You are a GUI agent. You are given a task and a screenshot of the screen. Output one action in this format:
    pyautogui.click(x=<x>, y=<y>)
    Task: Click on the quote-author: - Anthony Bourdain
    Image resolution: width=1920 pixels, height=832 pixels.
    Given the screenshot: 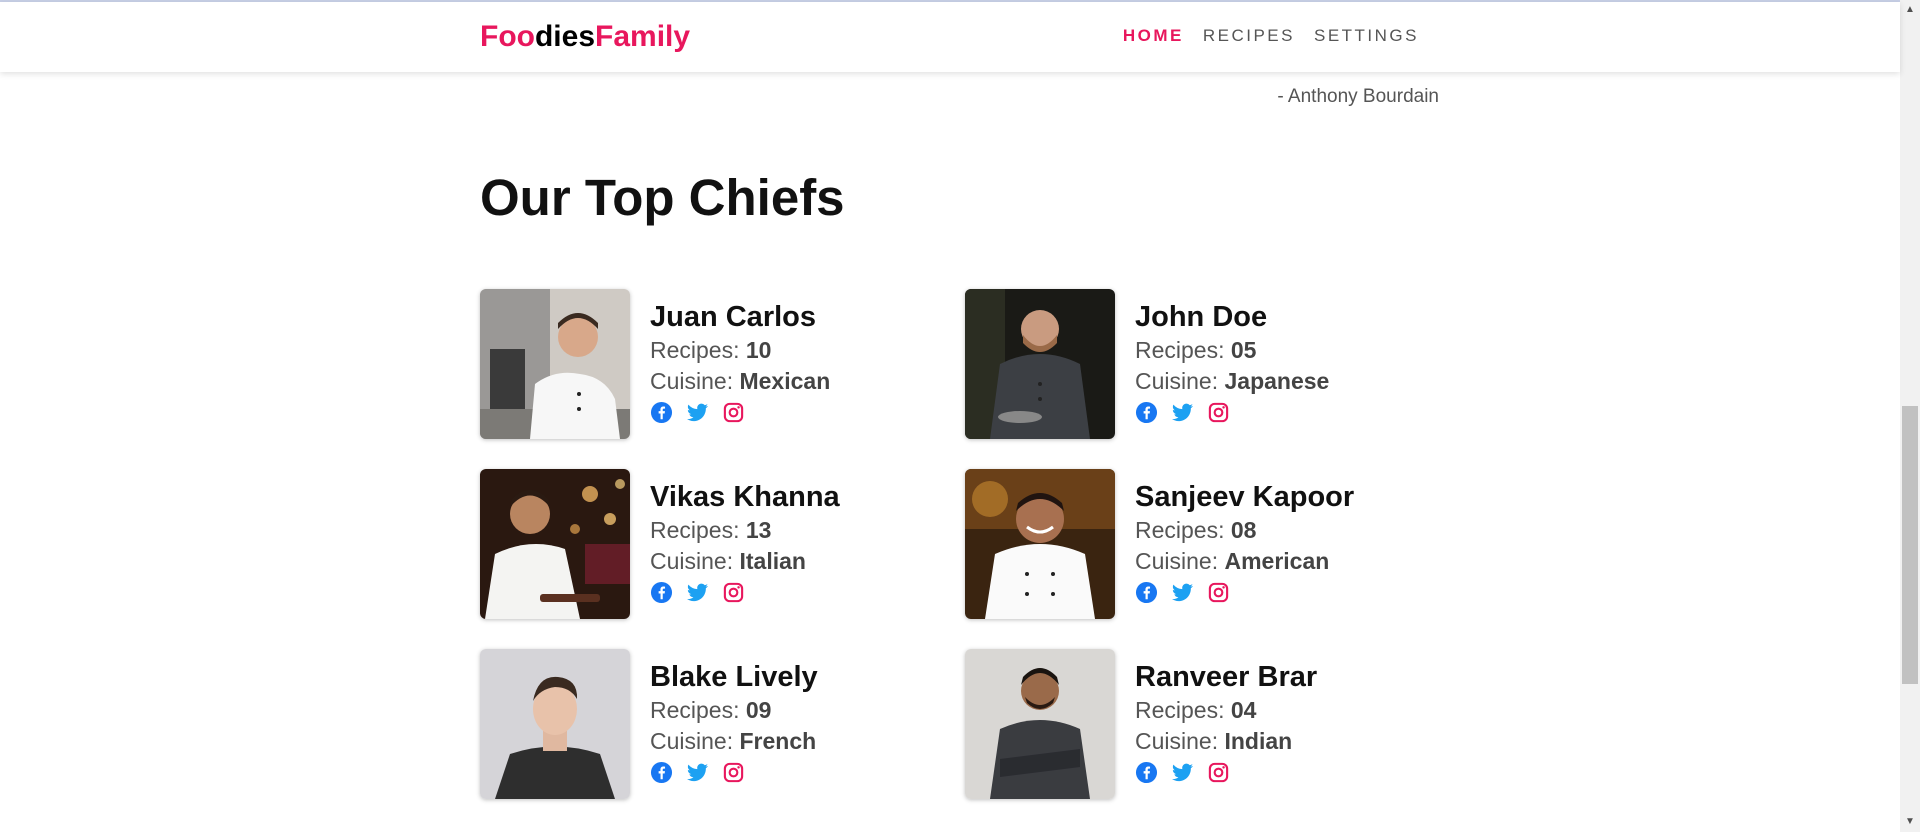 What is the action you would take?
    pyautogui.click(x=1358, y=96)
    